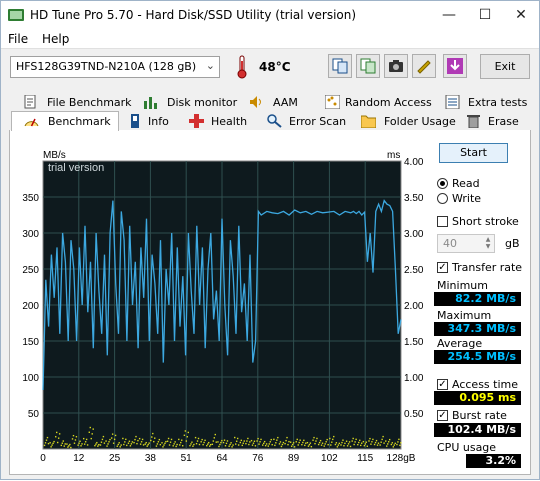  What do you see at coordinates (473, 153) in the screenshot?
I see `start-button: Start` at bounding box center [473, 153].